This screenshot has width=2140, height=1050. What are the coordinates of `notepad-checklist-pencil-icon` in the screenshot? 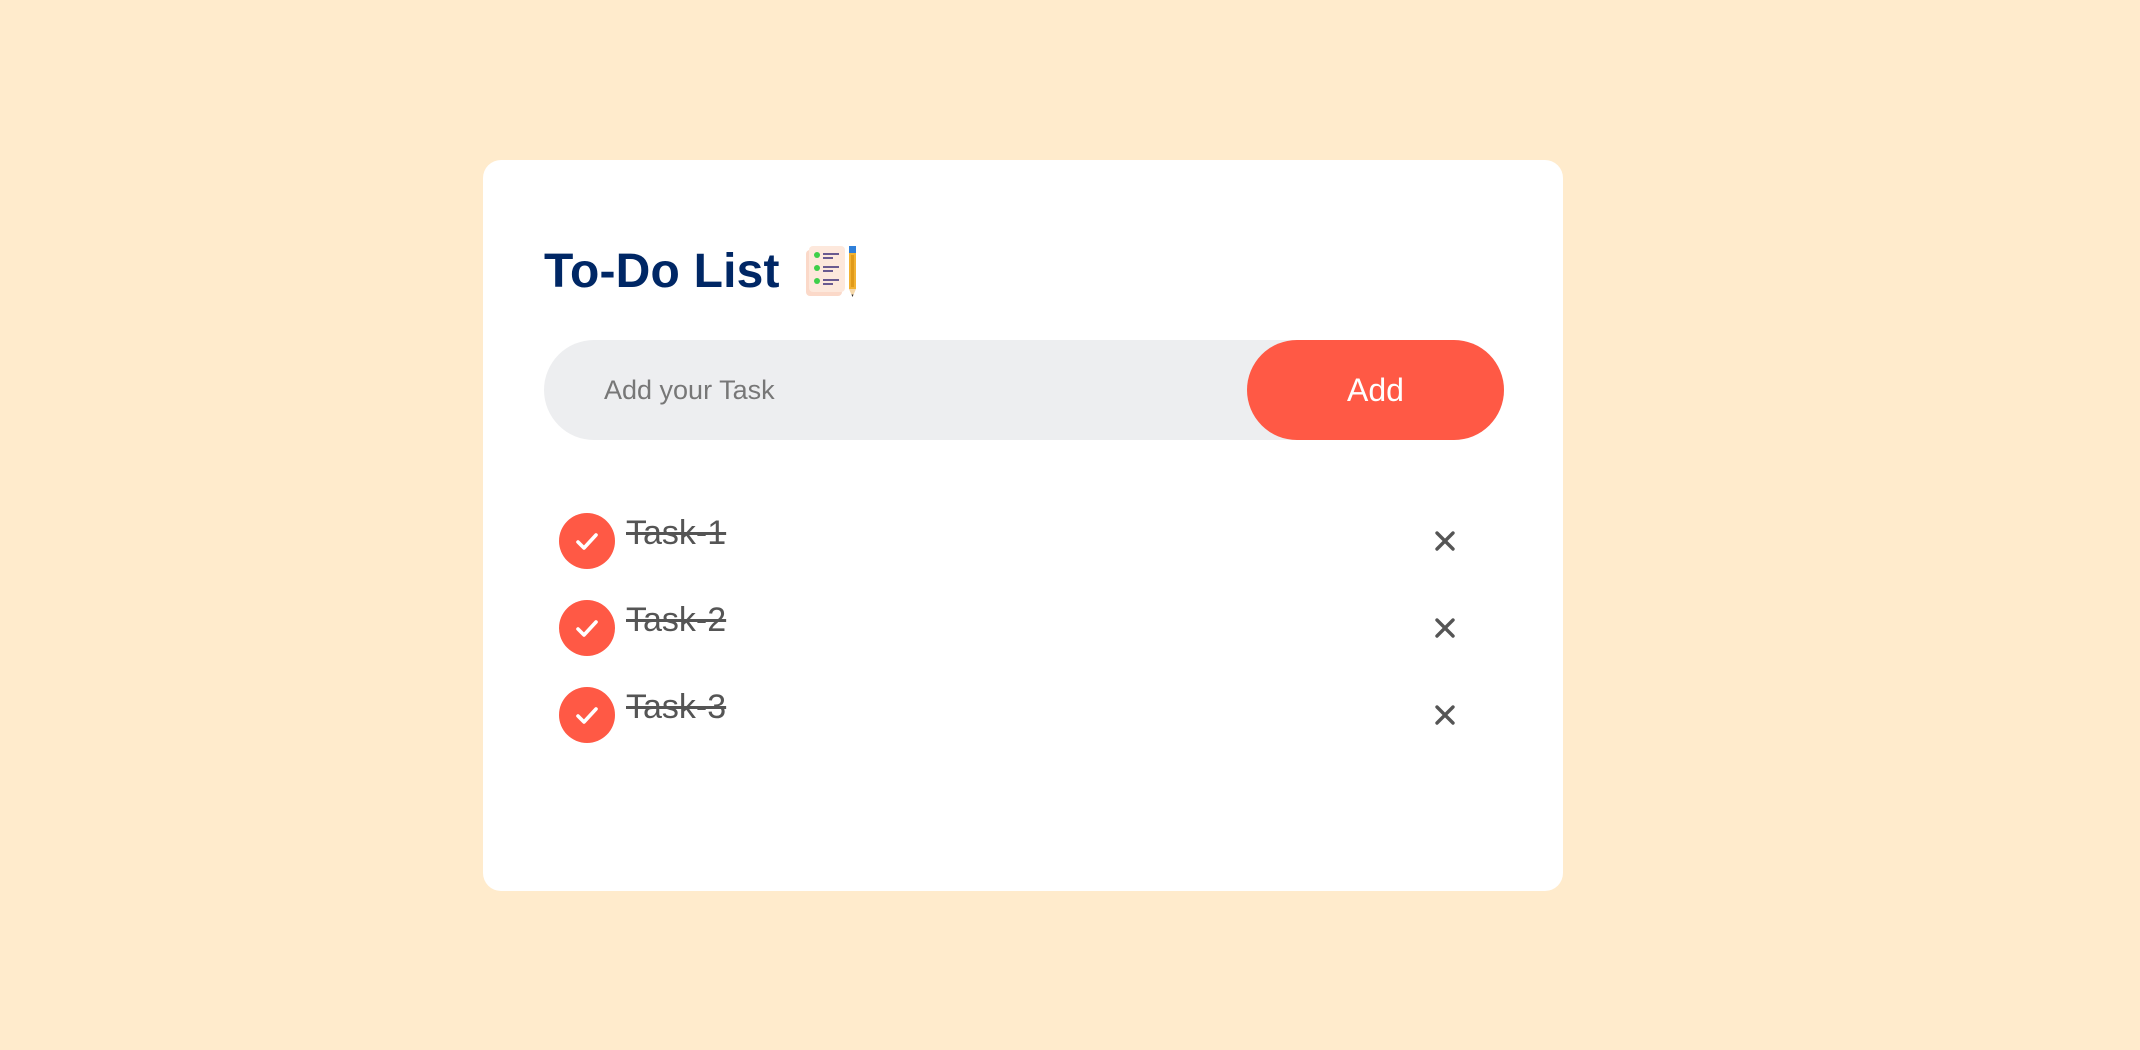 It's located at (830, 271).